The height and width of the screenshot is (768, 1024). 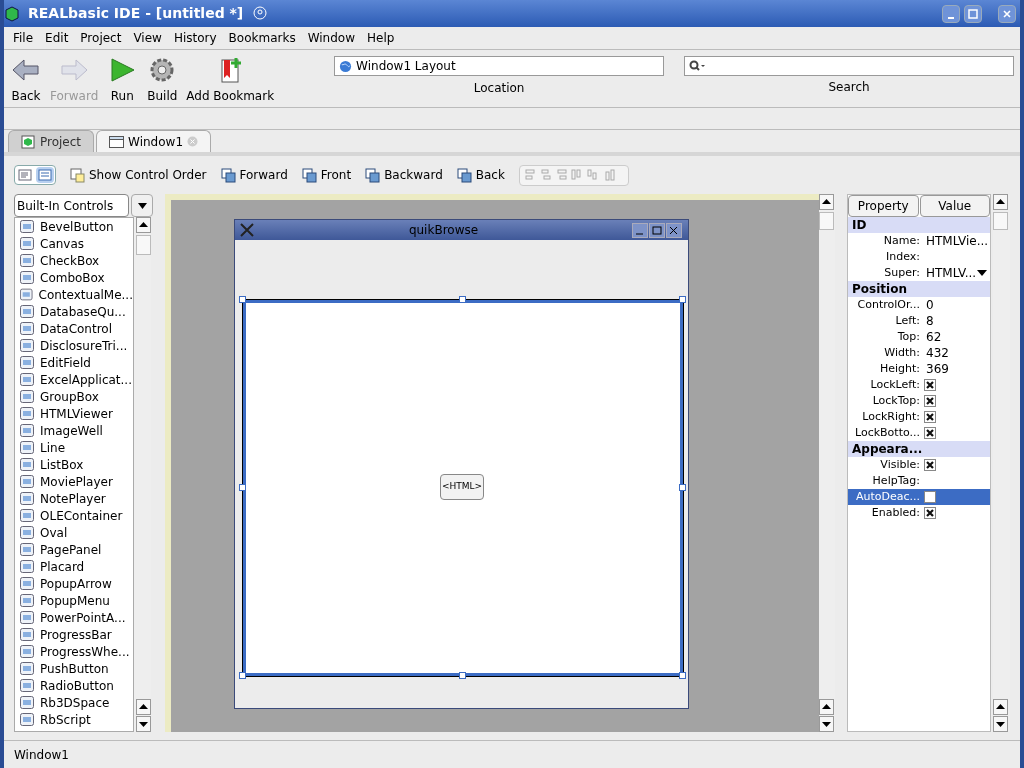 What do you see at coordinates (195, 38) in the screenshot?
I see `menu-item: History` at bounding box center [195, 38].